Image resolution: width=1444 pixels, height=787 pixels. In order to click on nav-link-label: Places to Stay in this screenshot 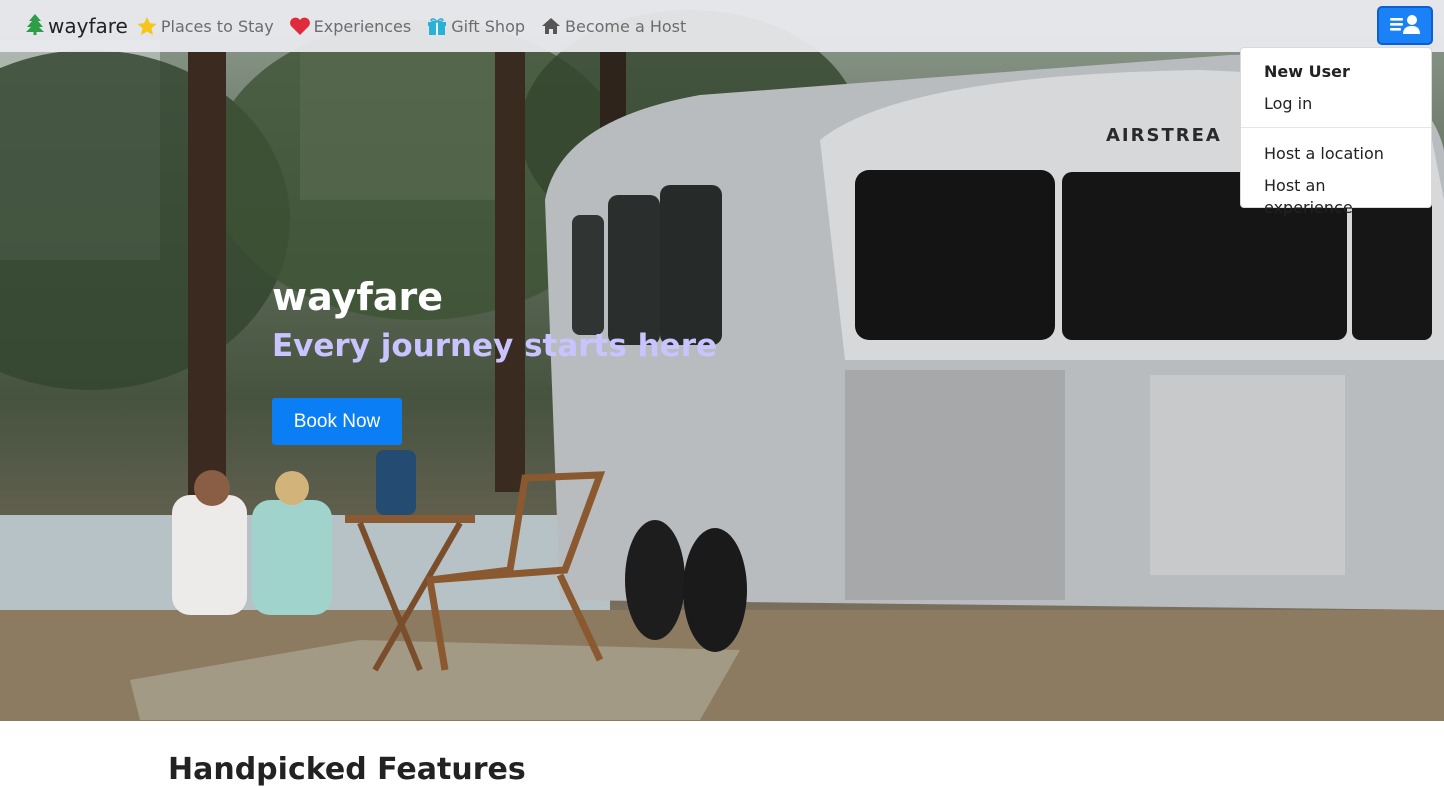, I will do `click(217, 26)`.